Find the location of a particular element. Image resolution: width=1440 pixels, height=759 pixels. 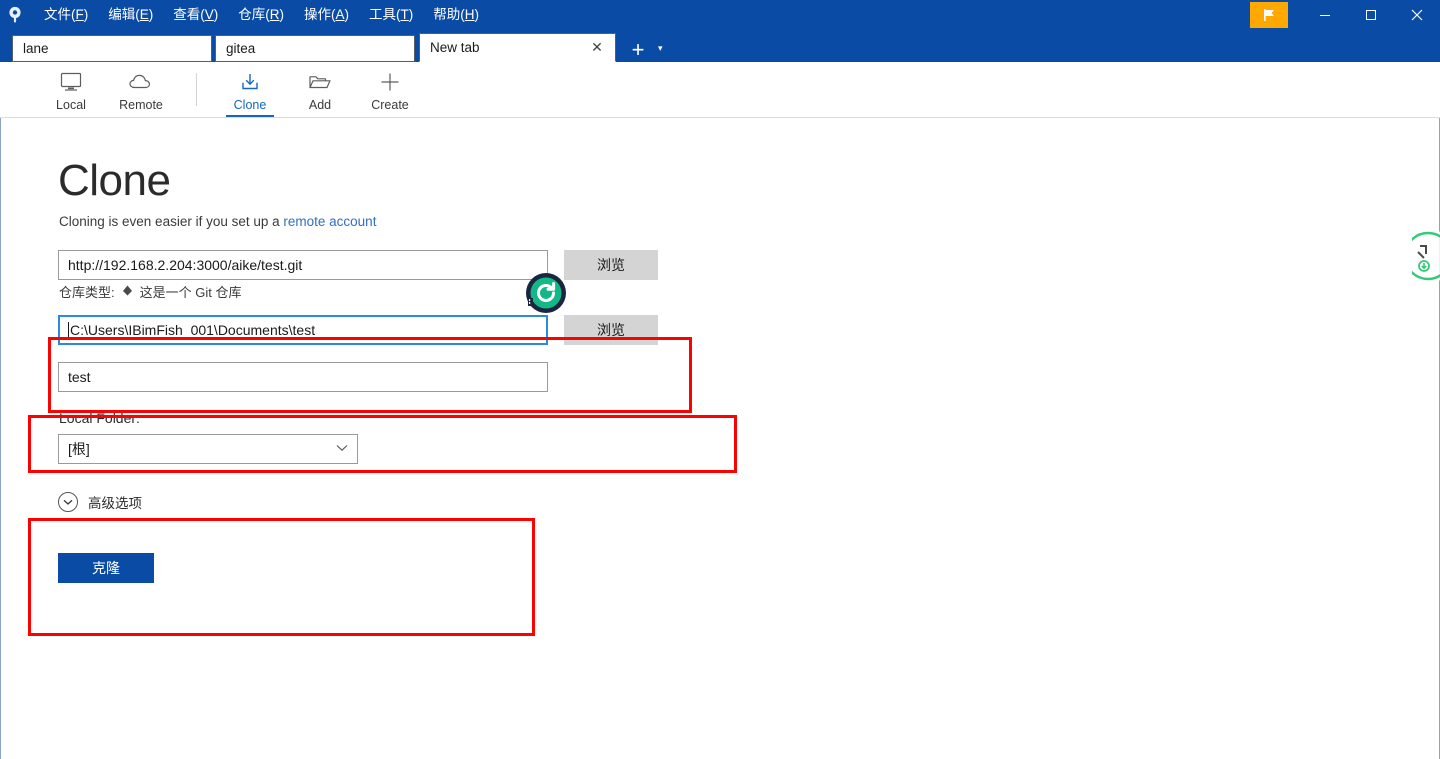

toolbar-button-remote: Remote is located at coordinates (141, 89).